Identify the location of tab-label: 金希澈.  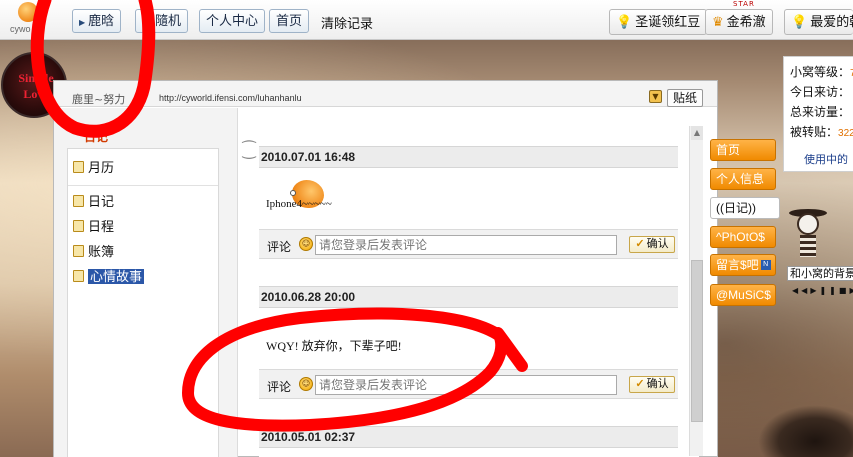
(746, 21).